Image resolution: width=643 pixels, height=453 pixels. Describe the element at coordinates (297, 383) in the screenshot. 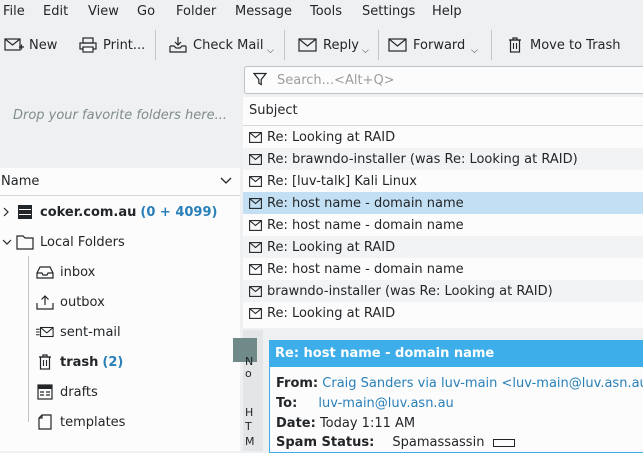

I see `from-label: From:` at that location.